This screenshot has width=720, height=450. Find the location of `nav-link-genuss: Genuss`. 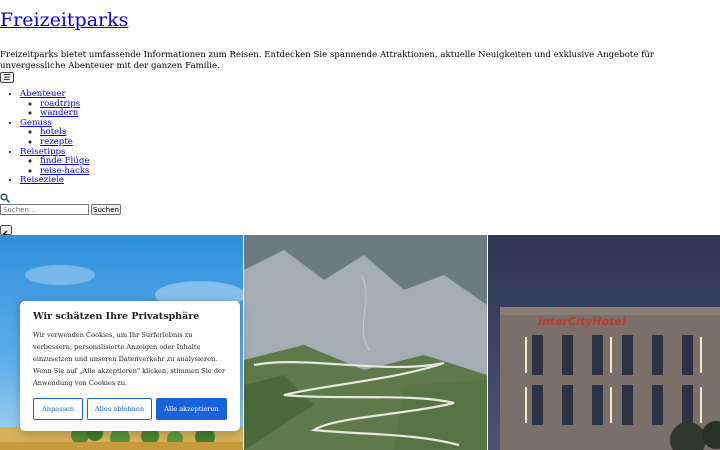

nav-link-genuss: Genuss is located at coordinates (36, 123).